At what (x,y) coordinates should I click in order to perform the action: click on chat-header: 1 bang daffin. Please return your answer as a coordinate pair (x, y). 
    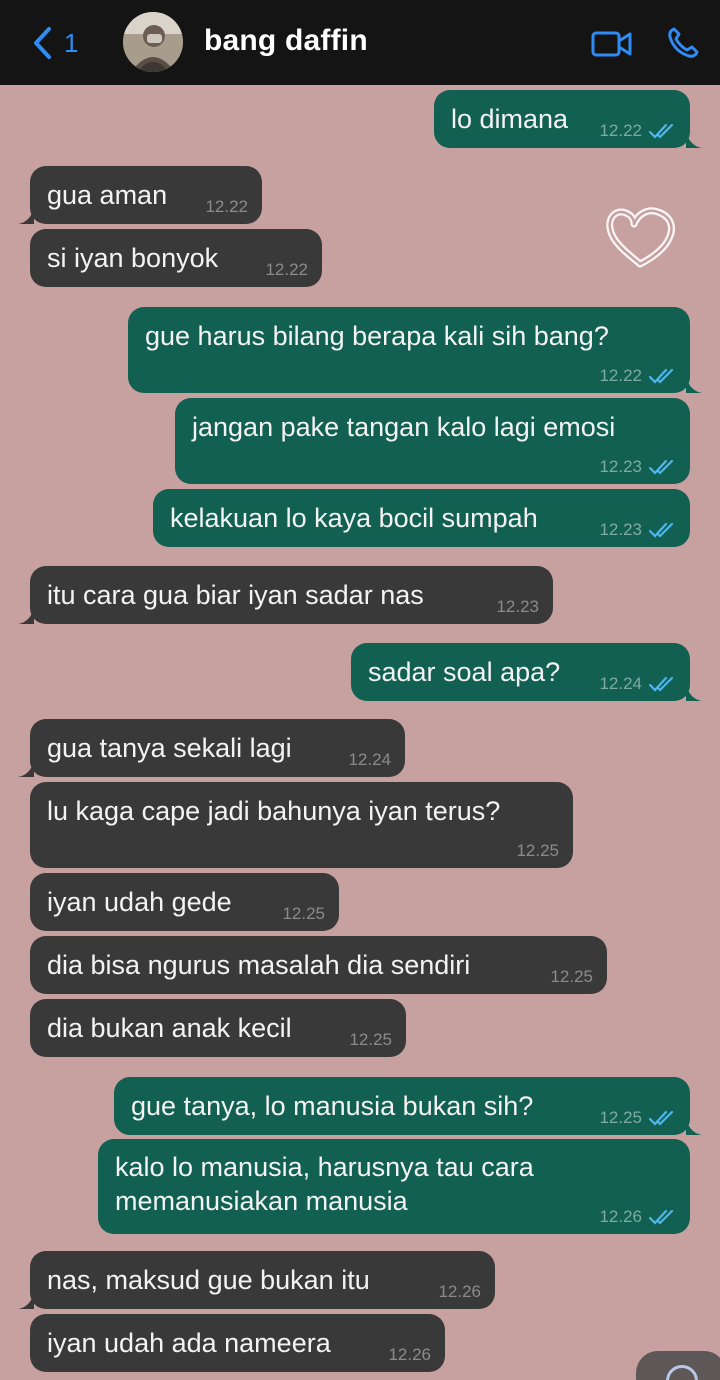
    Looking at the image, I should click on (360, 42).